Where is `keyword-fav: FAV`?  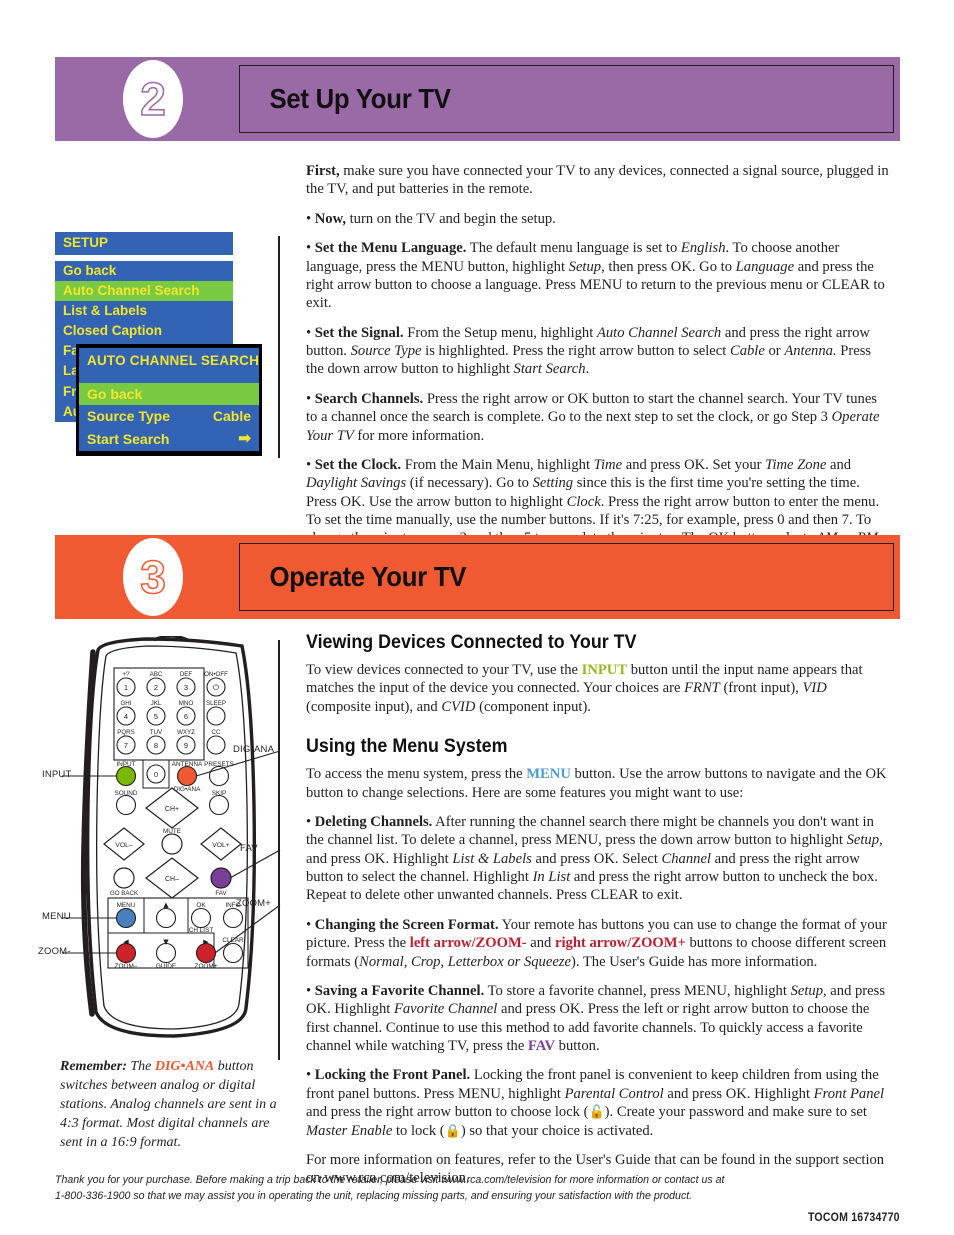 keyword-fav: FAV is located at coordinates (541, 1046).